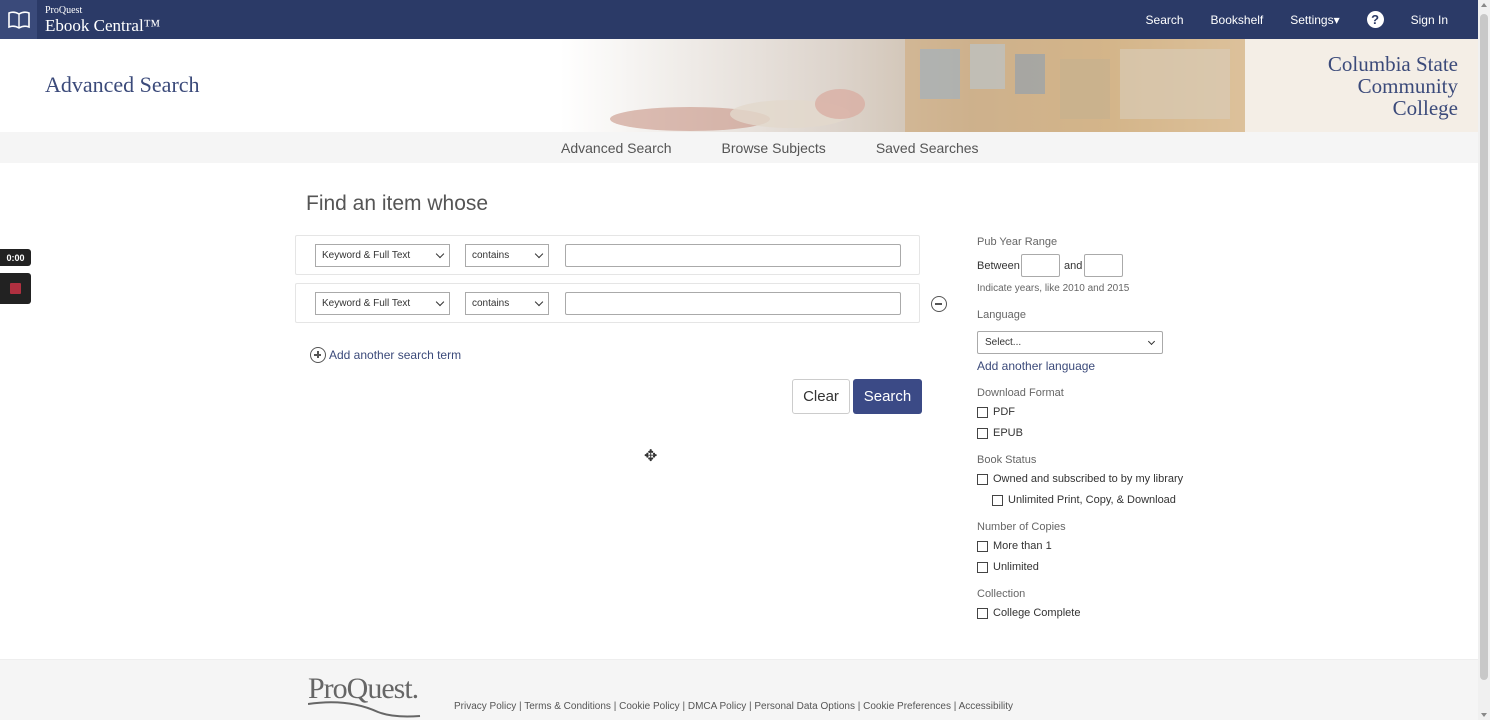 This screenshot has width=1490, height=720. I want to click on search-button: Search, so click(887, 396).